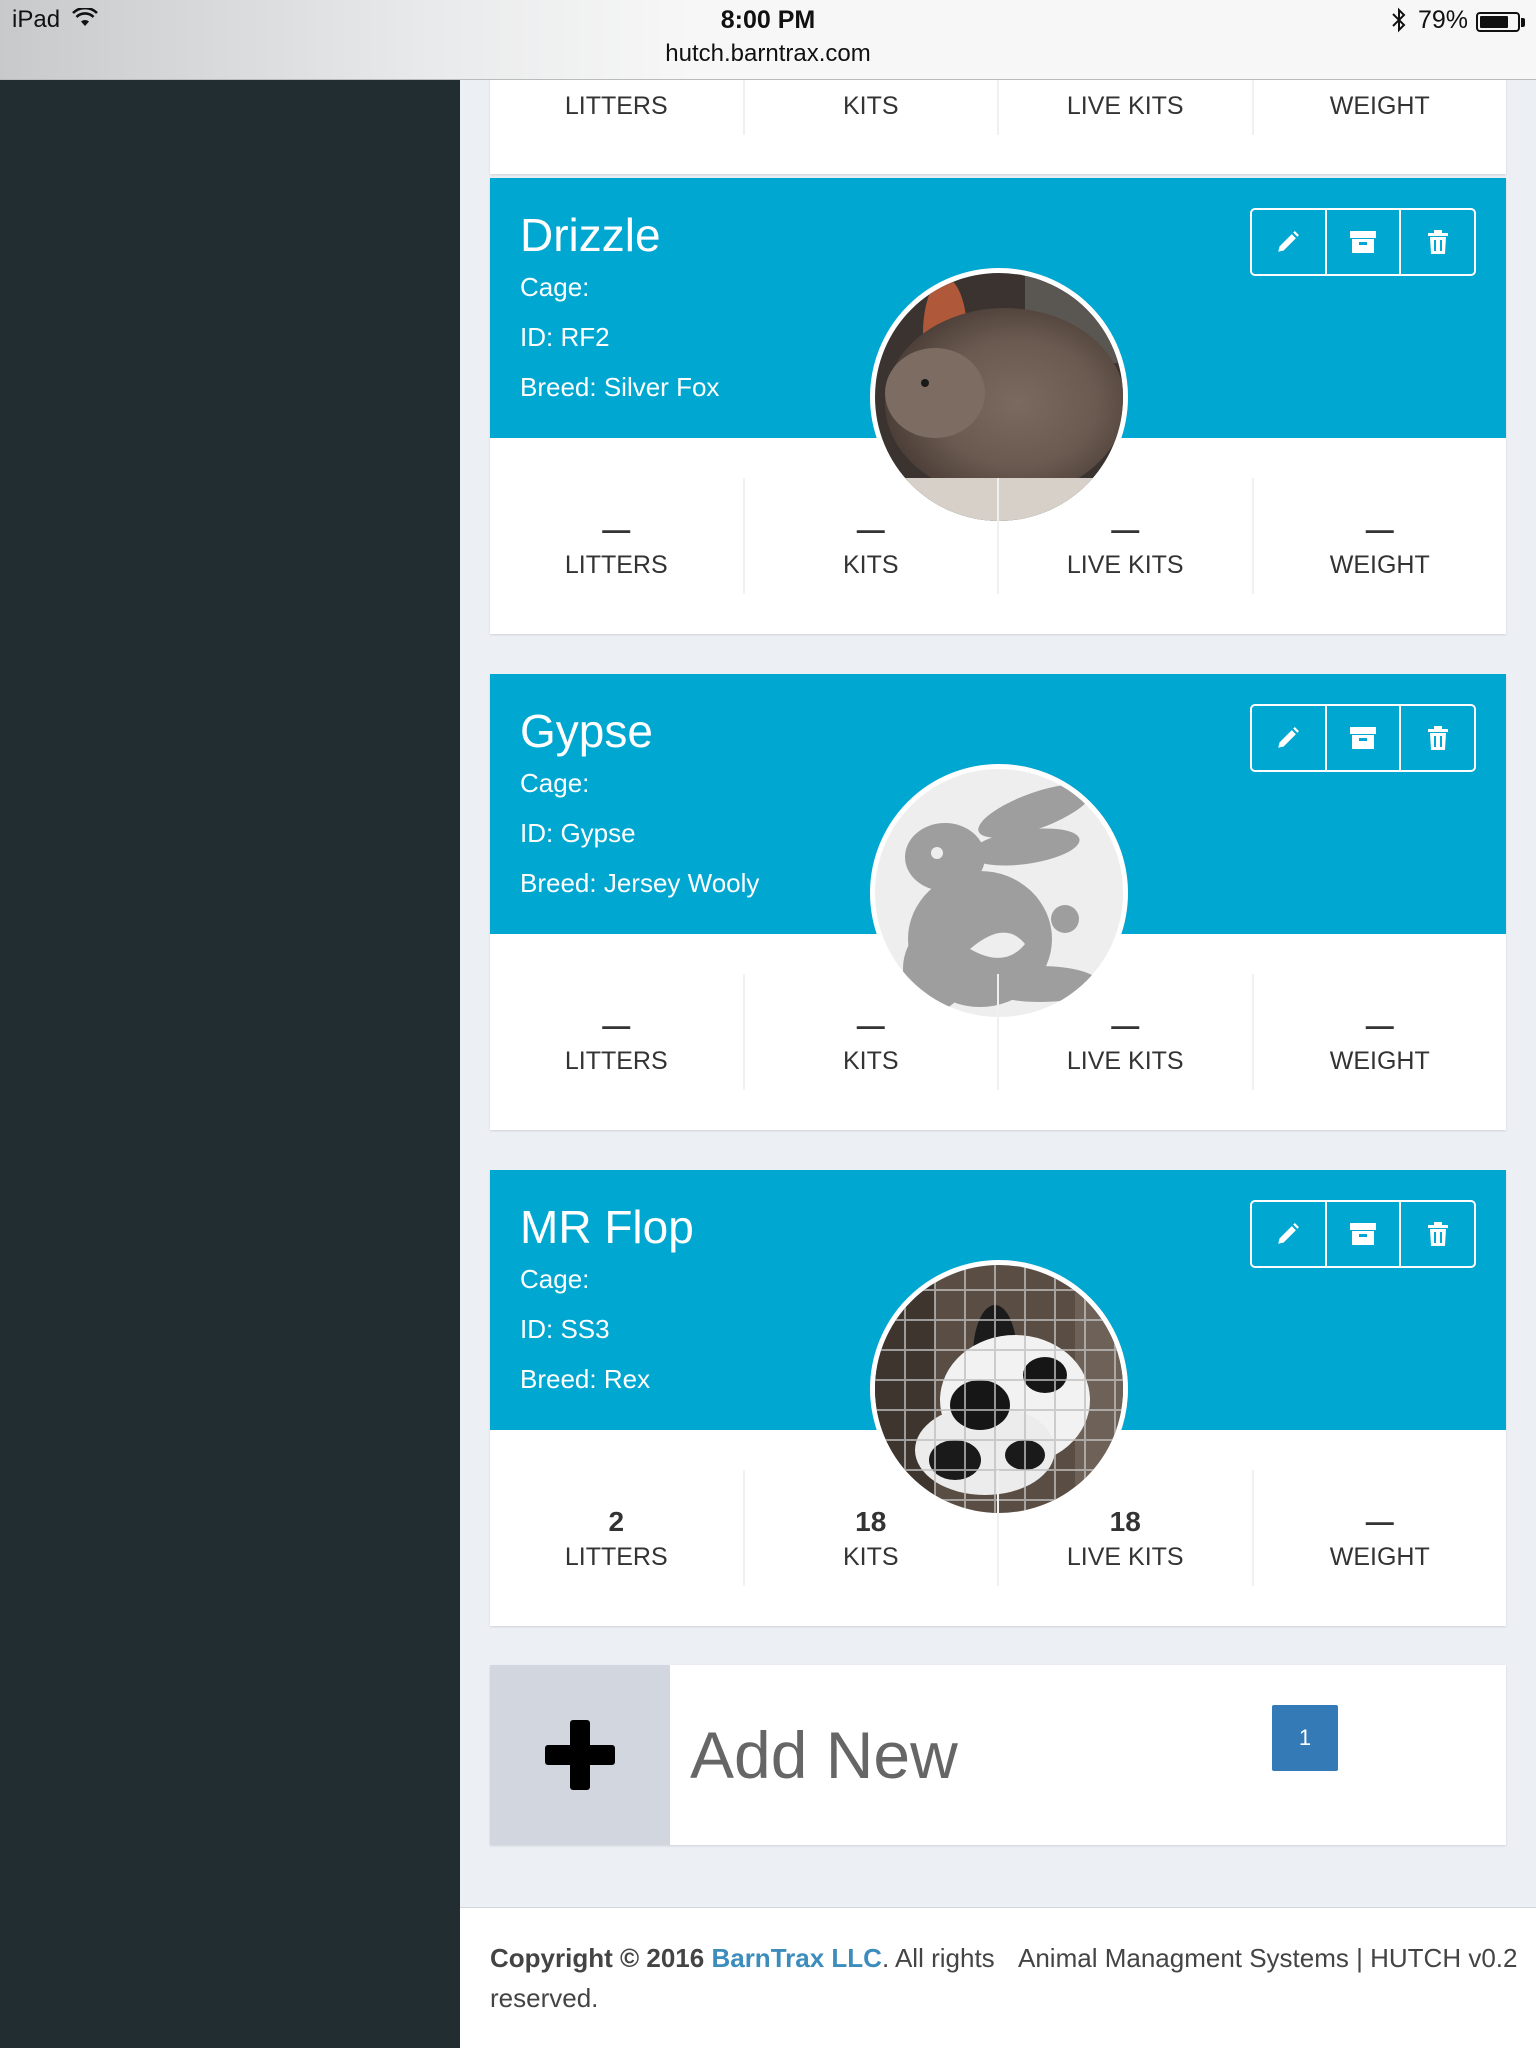  What do you see at coordinates (1494, 22) in the screenshot?
I see `battery-level` at bounding box center [1494, 22].